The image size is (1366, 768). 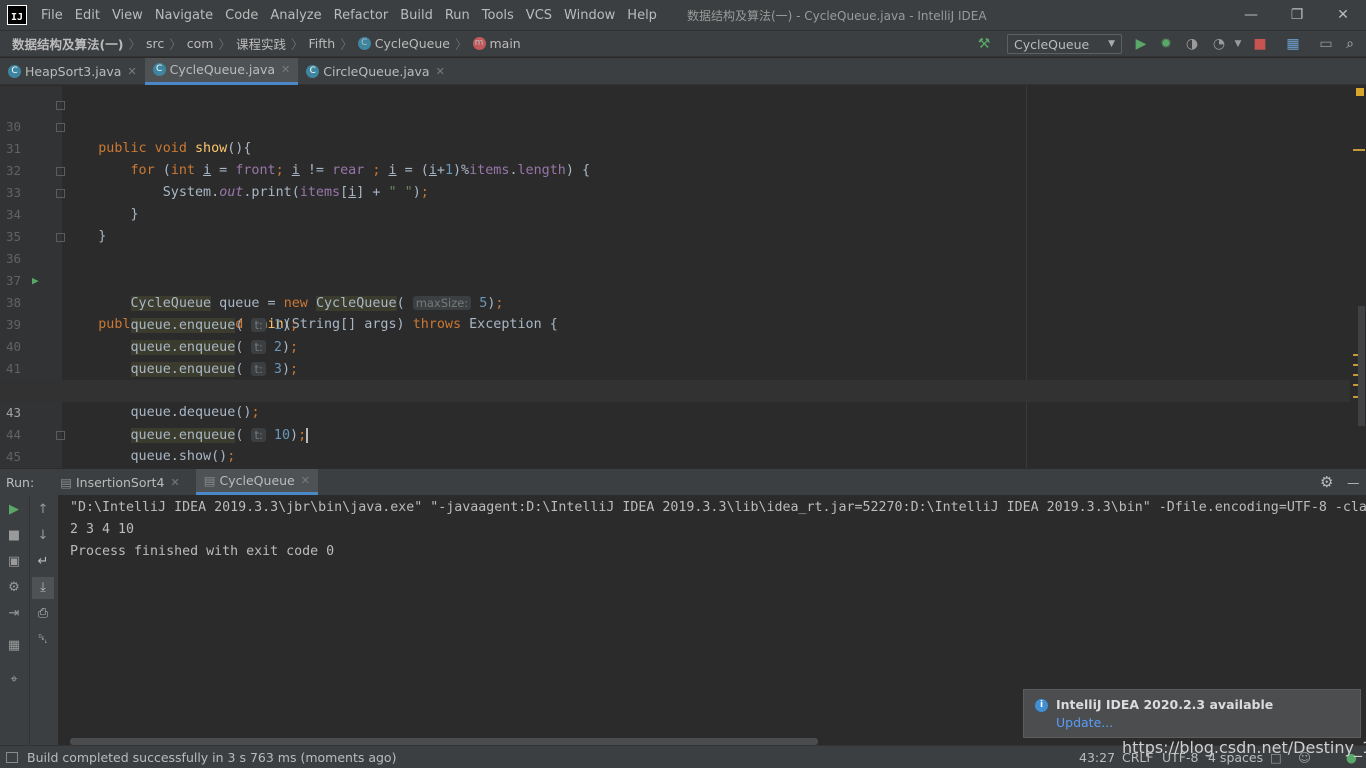 I want to click on pin-icon: ⌖, so click(x=14, y=680).